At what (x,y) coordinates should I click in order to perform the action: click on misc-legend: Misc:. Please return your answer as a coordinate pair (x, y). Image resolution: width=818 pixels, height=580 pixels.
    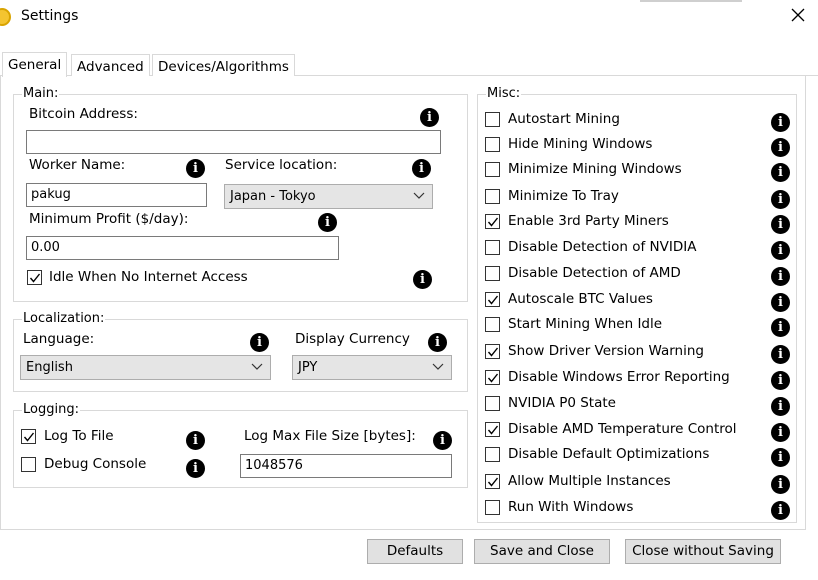
    Looking at the image, I should click on (504, 94).